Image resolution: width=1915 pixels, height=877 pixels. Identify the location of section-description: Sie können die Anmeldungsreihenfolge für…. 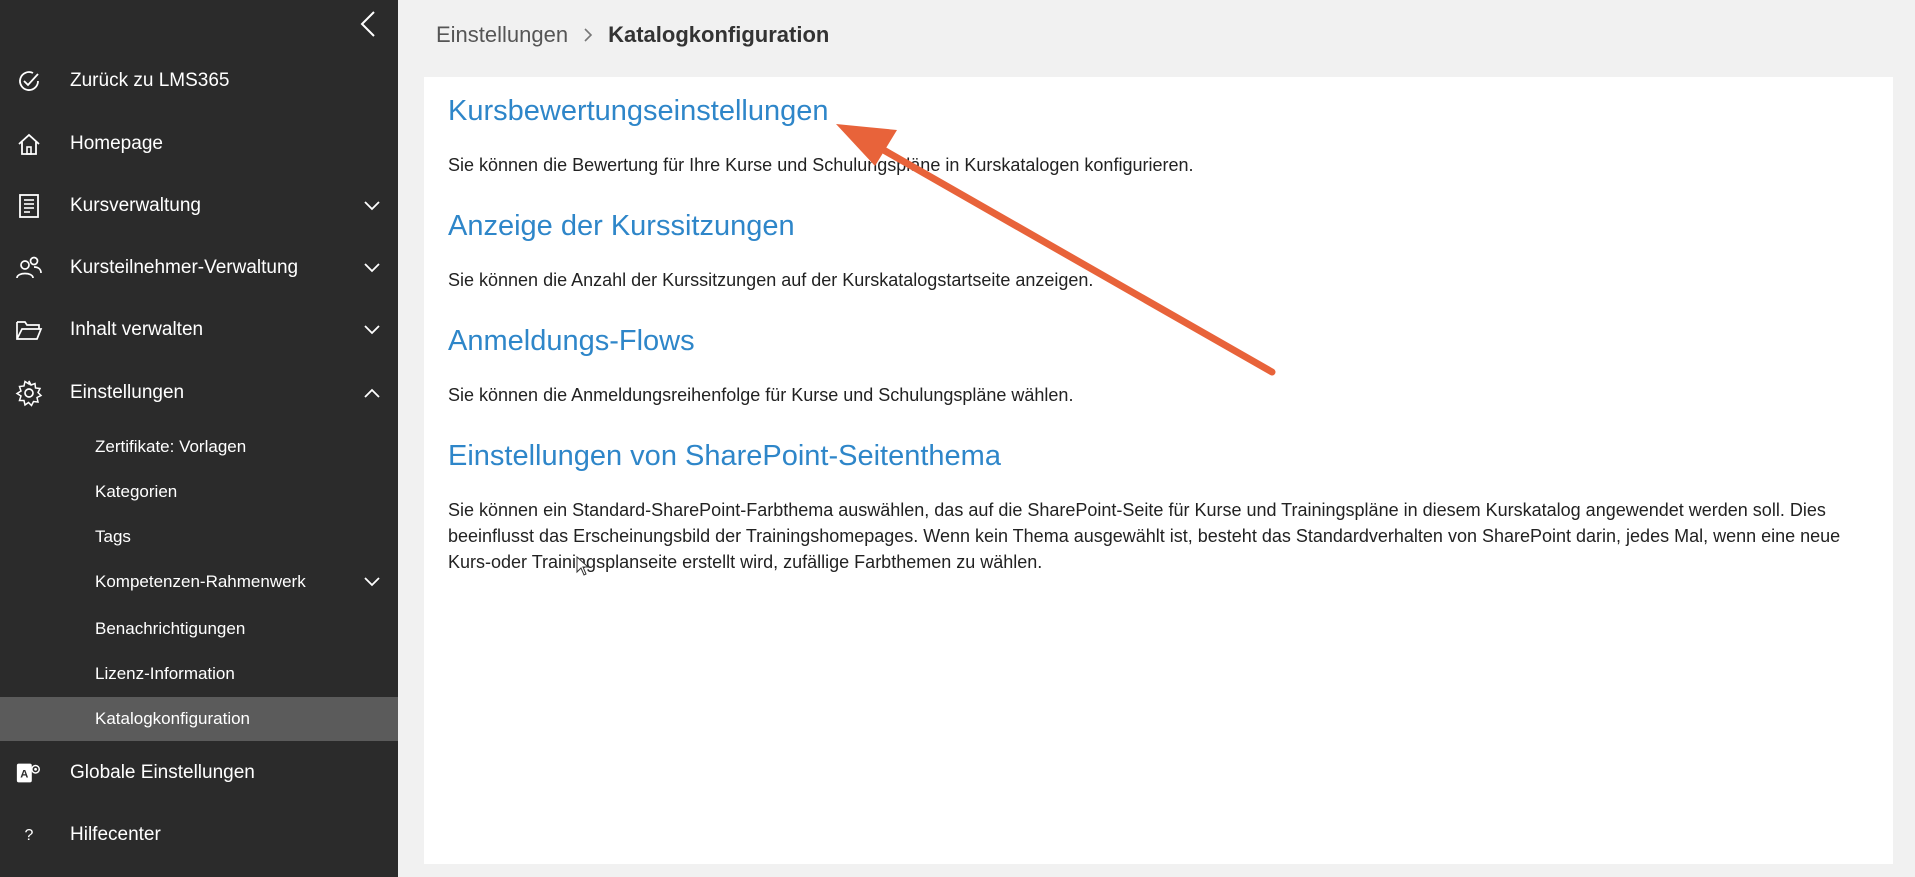
(761, 395).